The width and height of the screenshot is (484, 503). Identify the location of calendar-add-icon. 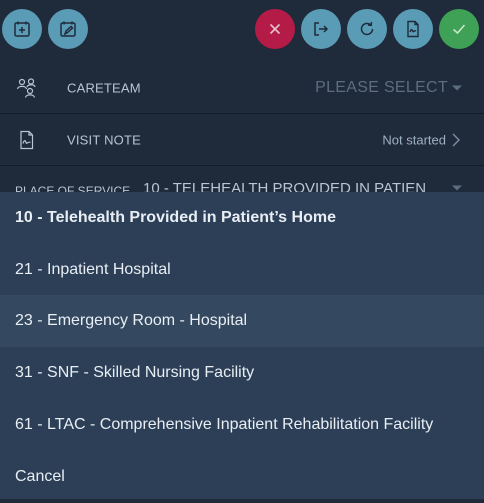
(22, 29).